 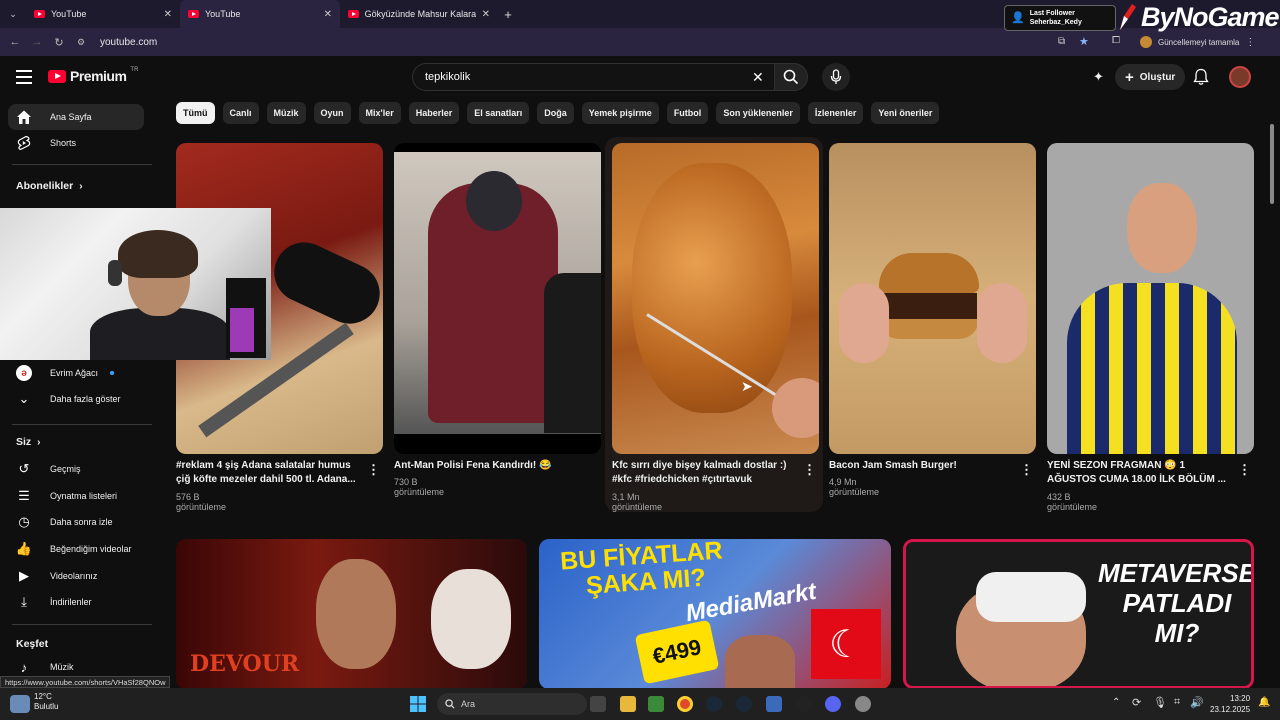 I want to click on chip-gaming: Oyun, so click(x=332, y=113).